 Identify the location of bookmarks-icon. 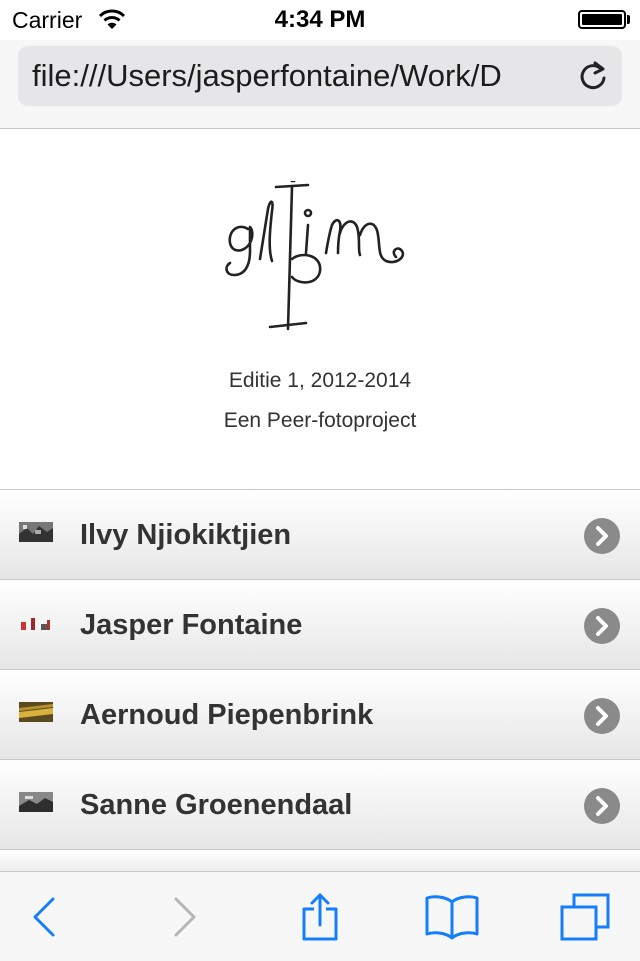
(452, 916).